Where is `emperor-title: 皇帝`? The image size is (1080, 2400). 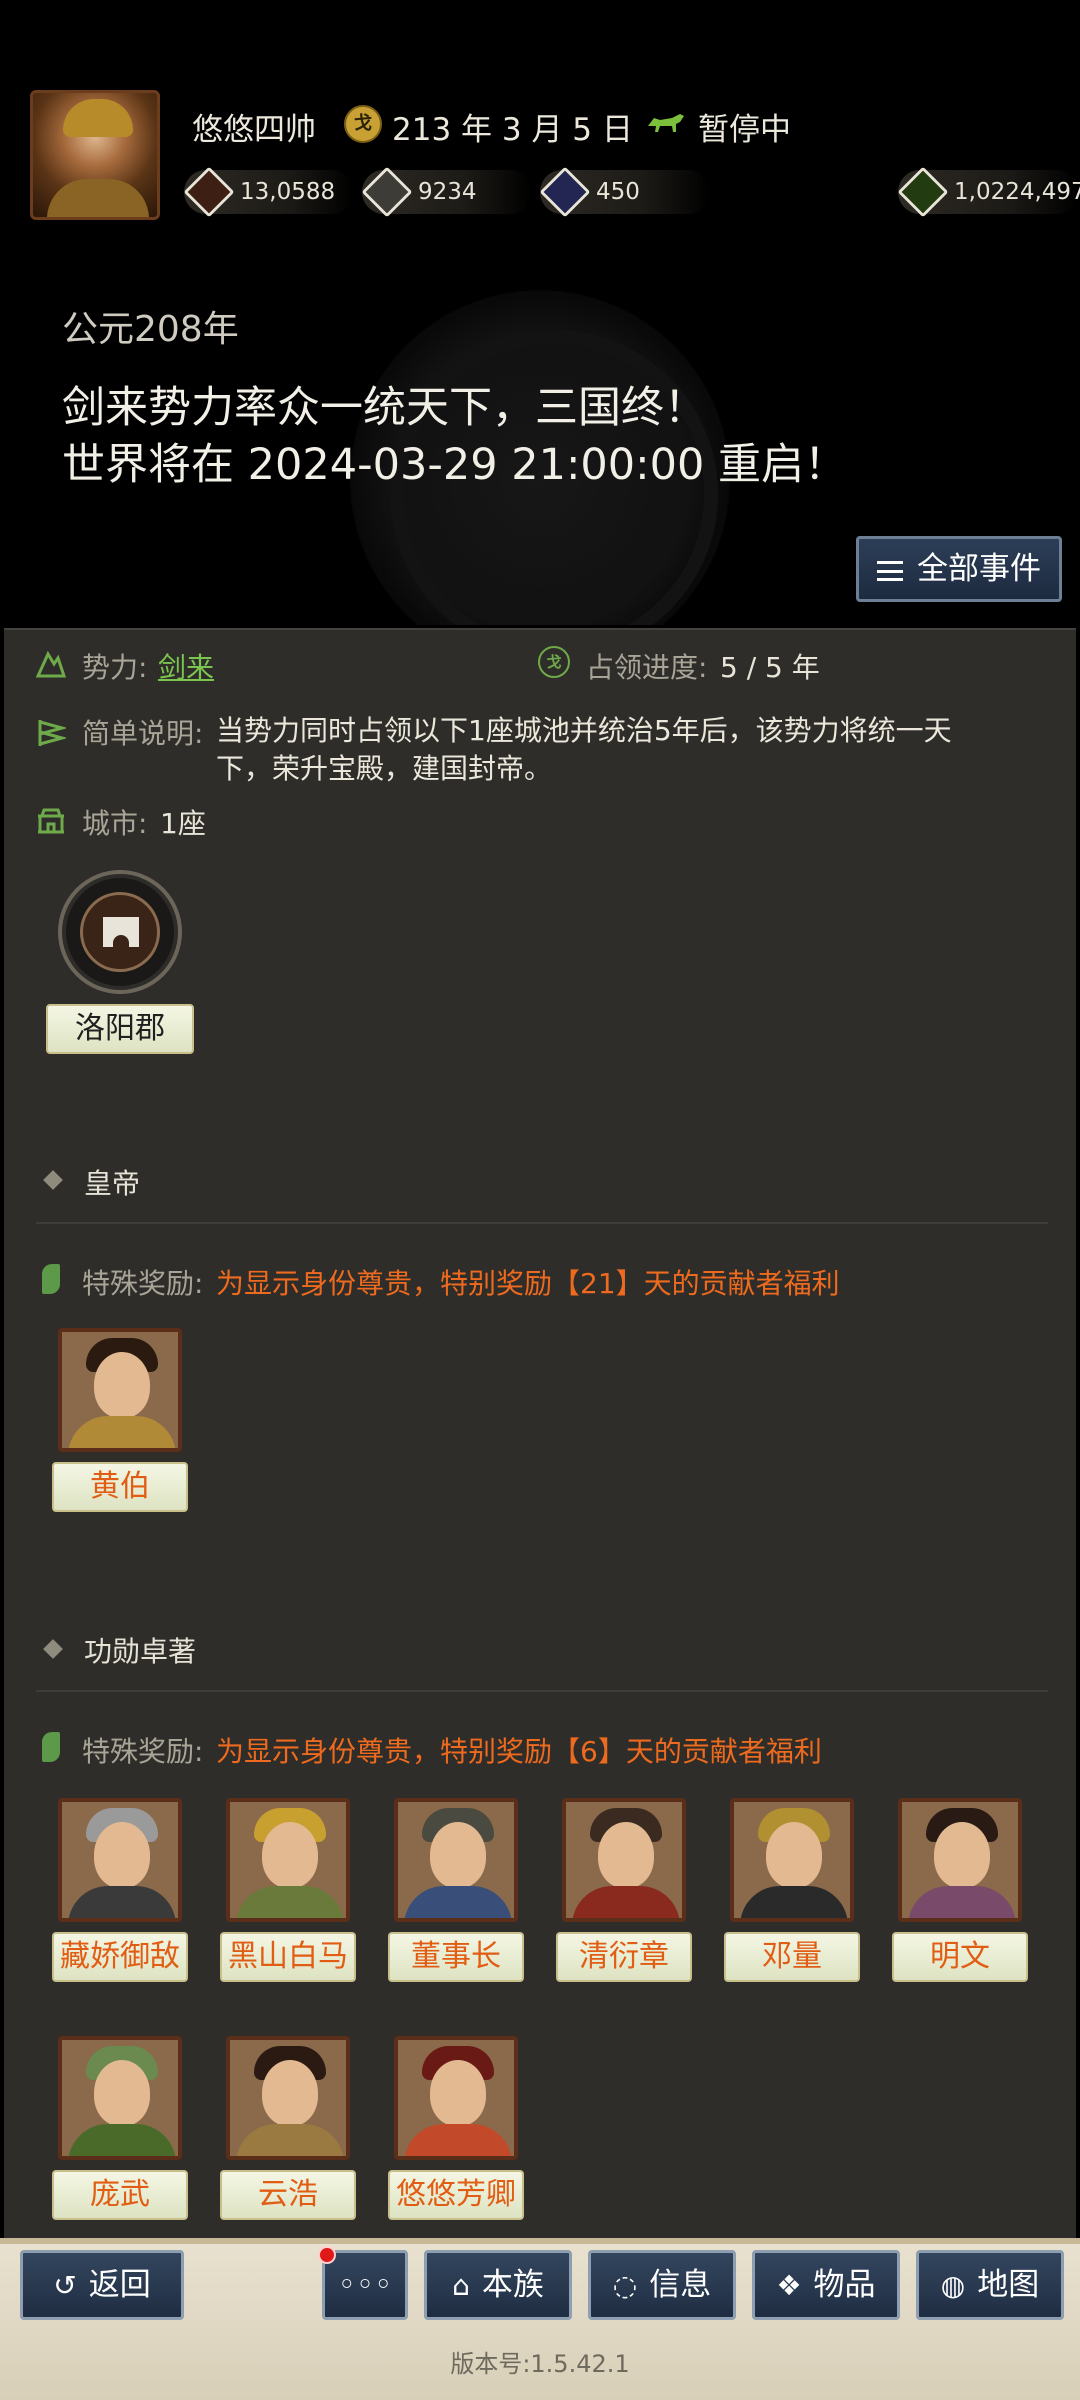 emperor-title: 皇帝 is located at coordinates (112, 1183).